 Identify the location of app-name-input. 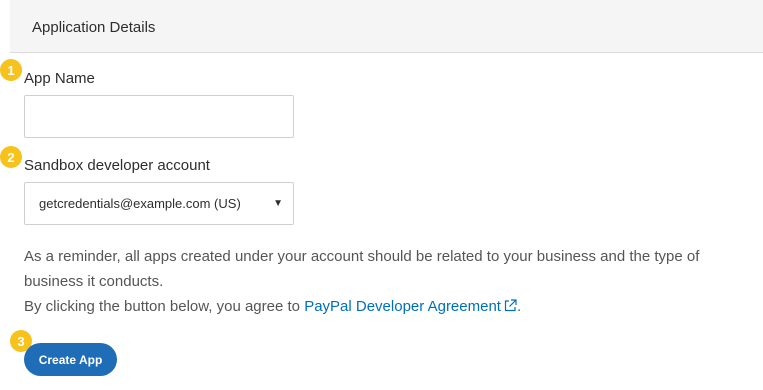
(159, 116).